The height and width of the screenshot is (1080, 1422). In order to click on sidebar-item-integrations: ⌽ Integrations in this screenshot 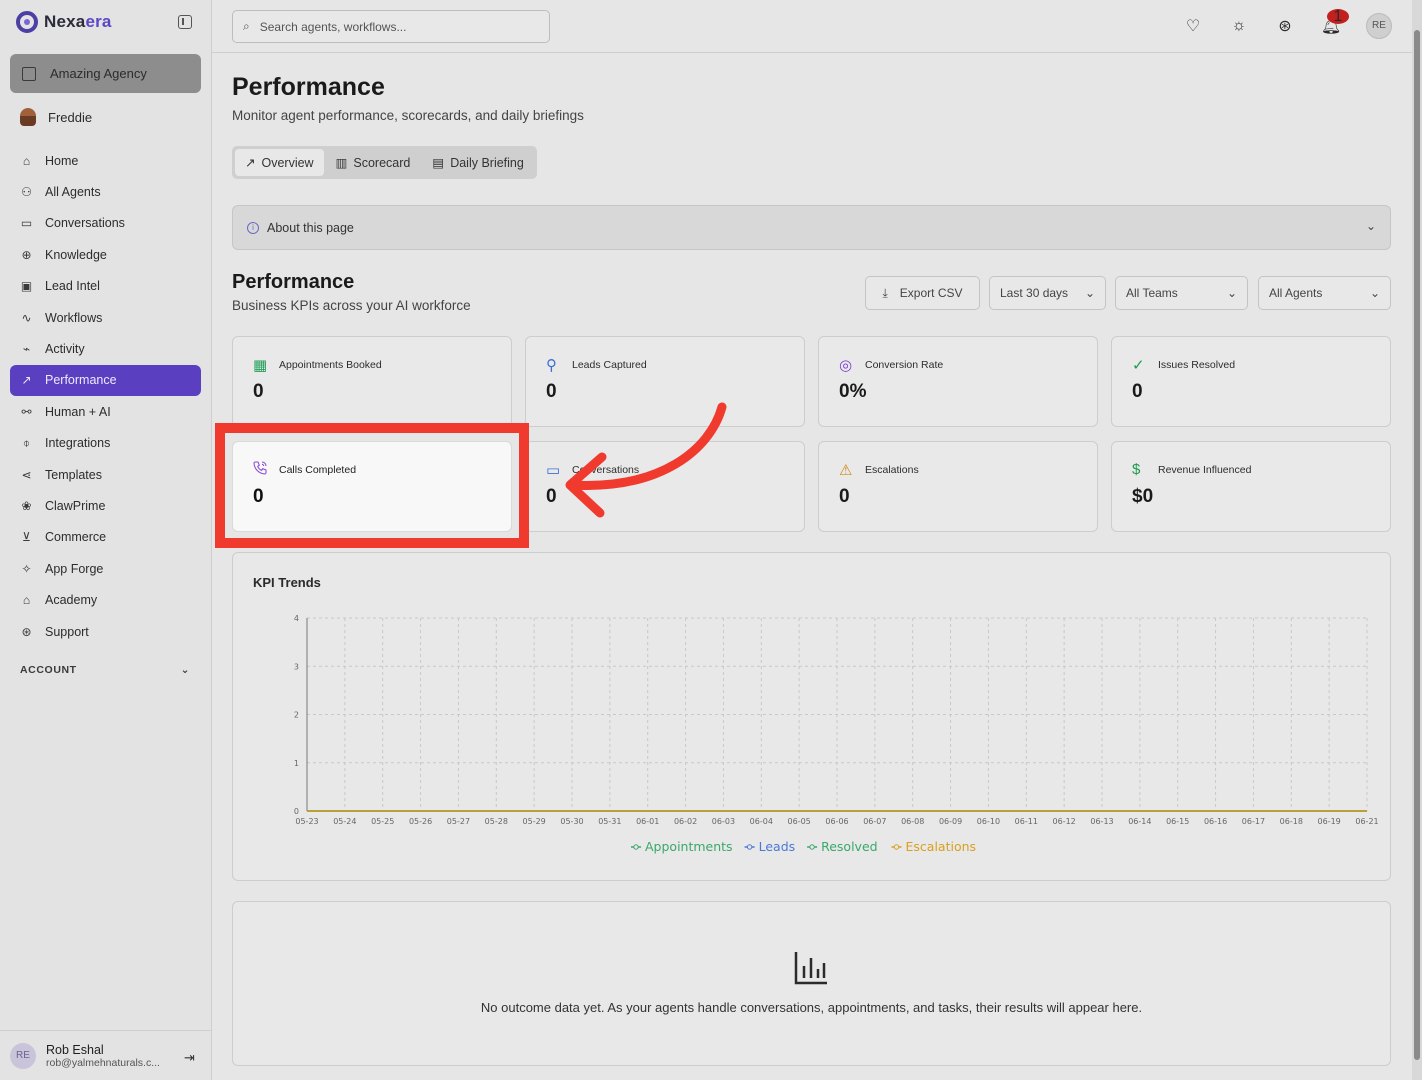, I will do `click(105, 443)`.